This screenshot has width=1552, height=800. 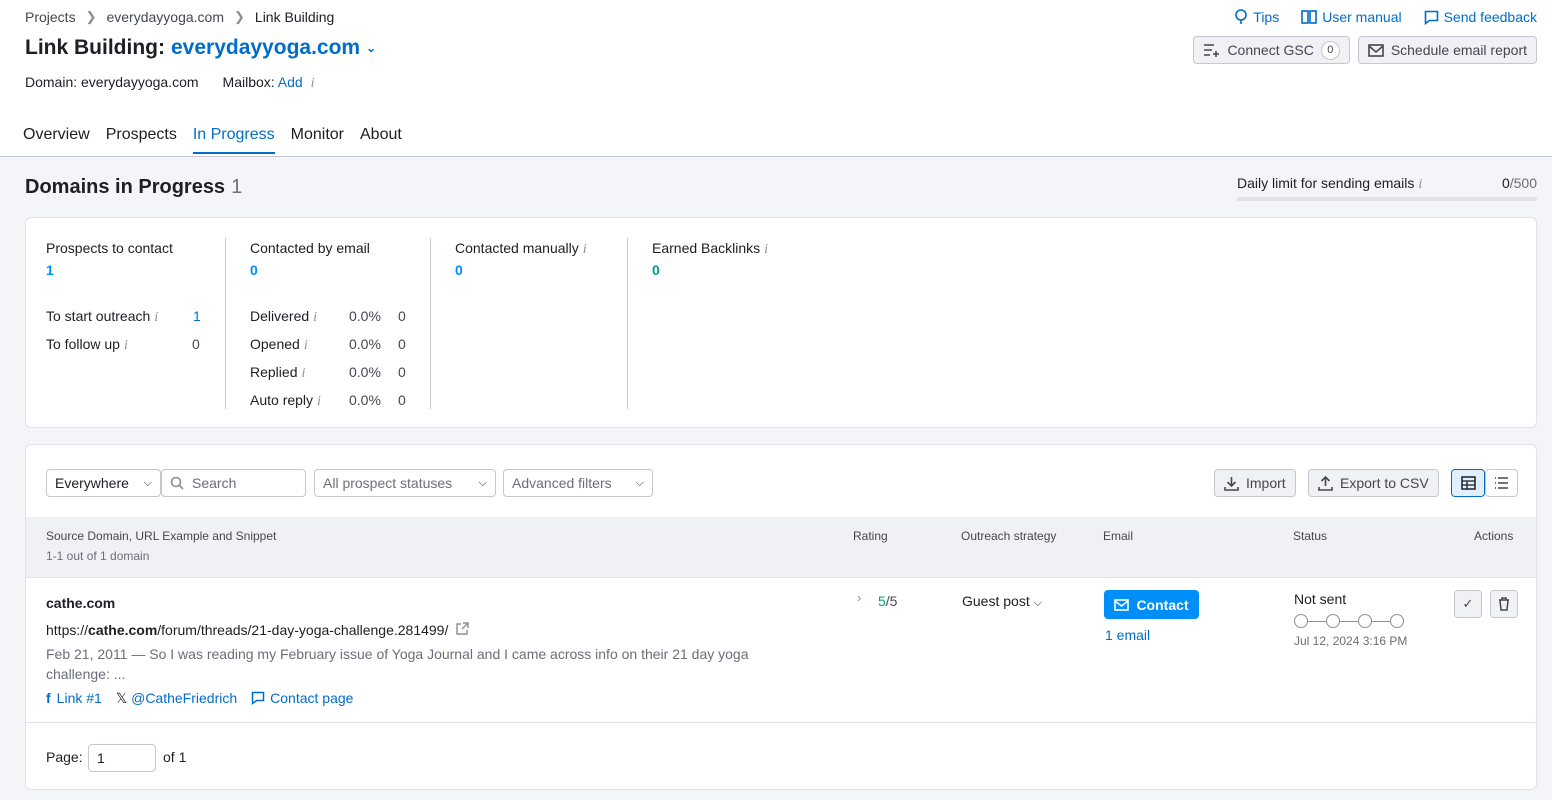 I want to click on rating-column-header: Rating, so click(x=870, y=536).